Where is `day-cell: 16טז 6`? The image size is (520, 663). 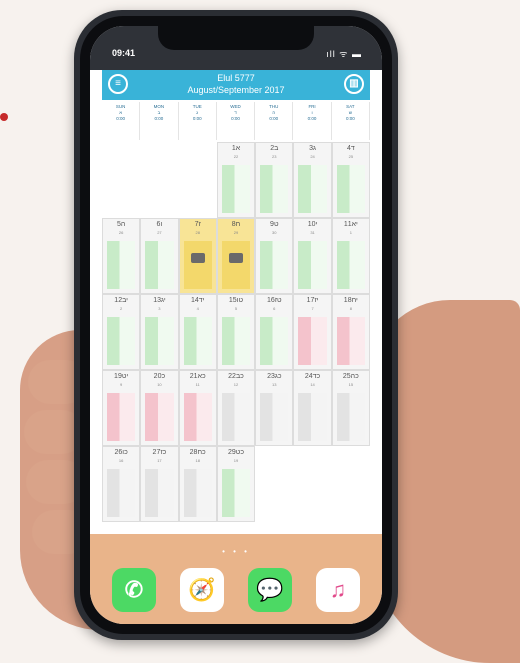 day-cell: 16טז 6 is located at coordinates (274, 332).